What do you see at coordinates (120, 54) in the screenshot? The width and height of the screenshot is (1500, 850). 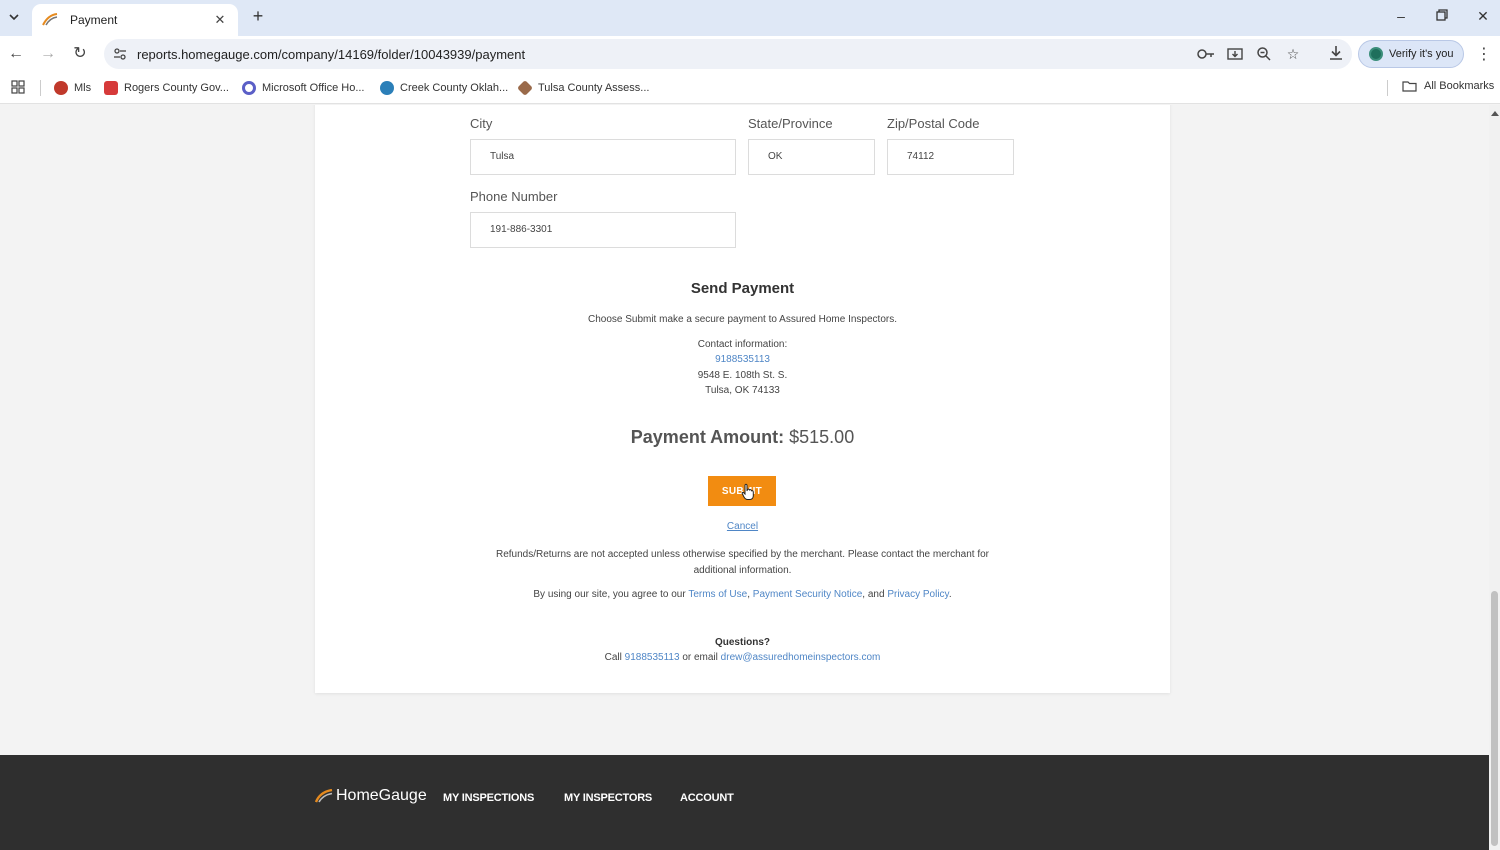 I see `site-info-icon` at bounding box center [120, 54].